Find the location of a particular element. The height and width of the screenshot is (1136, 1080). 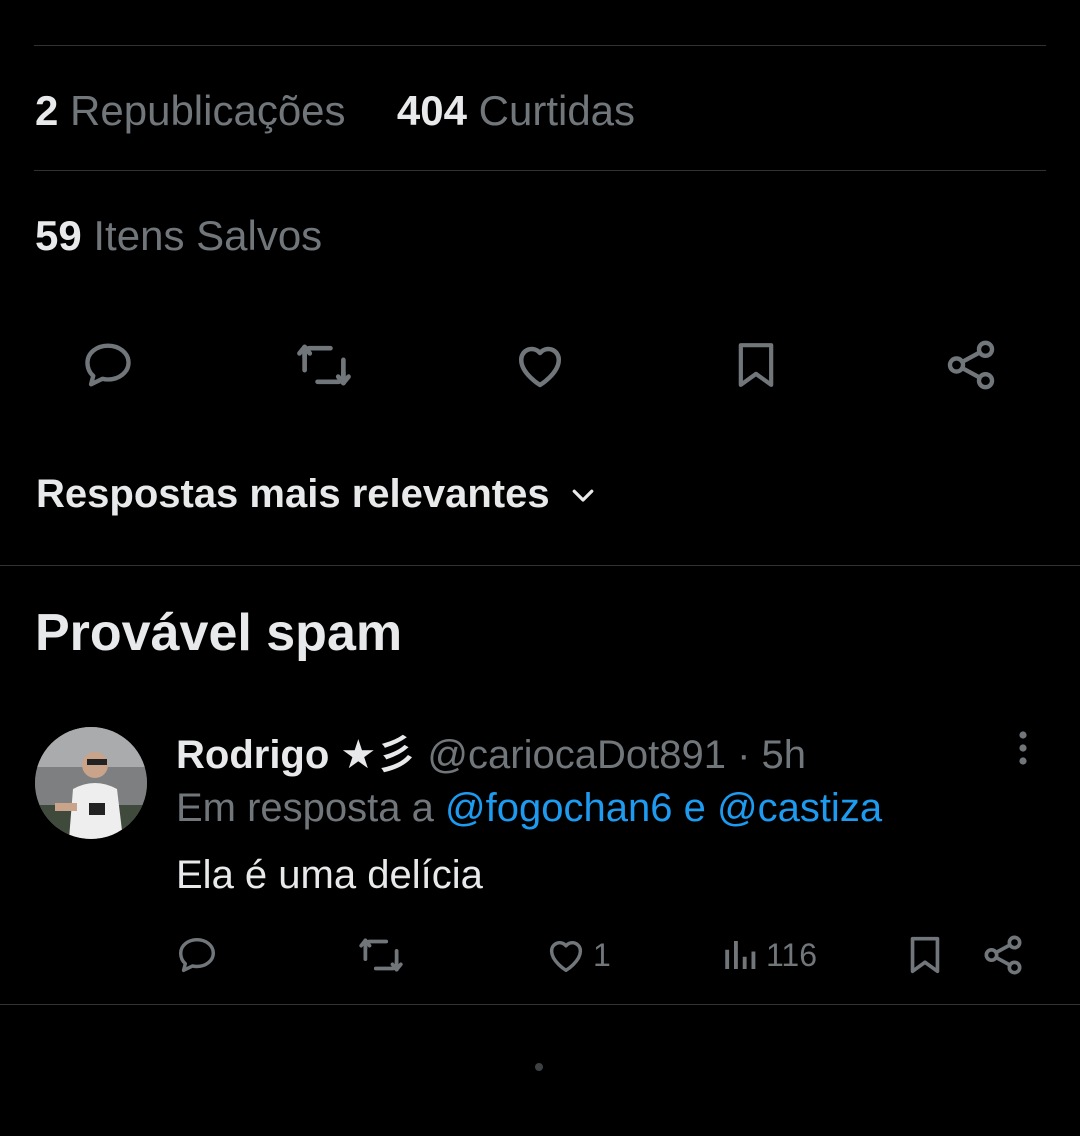

truncated-top-text is located at coordinates (620, 1).